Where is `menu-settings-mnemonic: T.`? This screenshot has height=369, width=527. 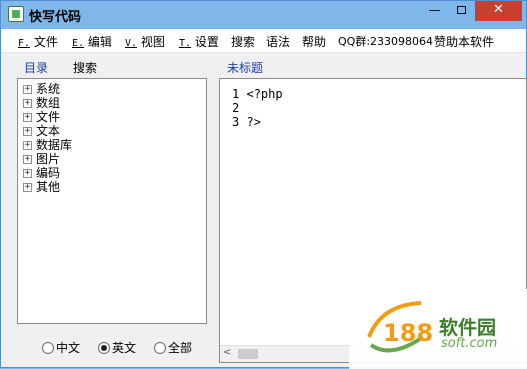
menu-settings-mnemonic: T. is located at coordinates (185, 43).